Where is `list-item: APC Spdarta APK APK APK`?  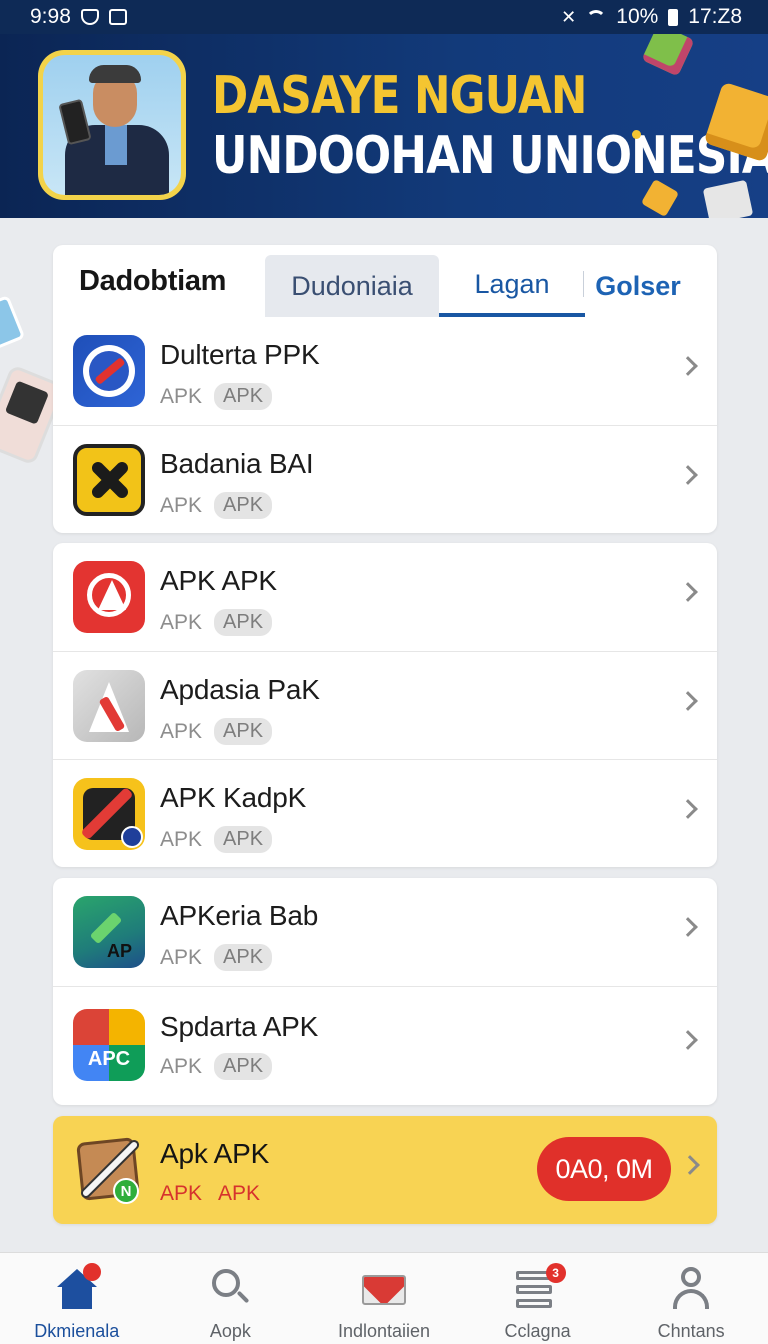
list-item: APC Spdarta APK APK APK is located at coordinates (385, 1045).